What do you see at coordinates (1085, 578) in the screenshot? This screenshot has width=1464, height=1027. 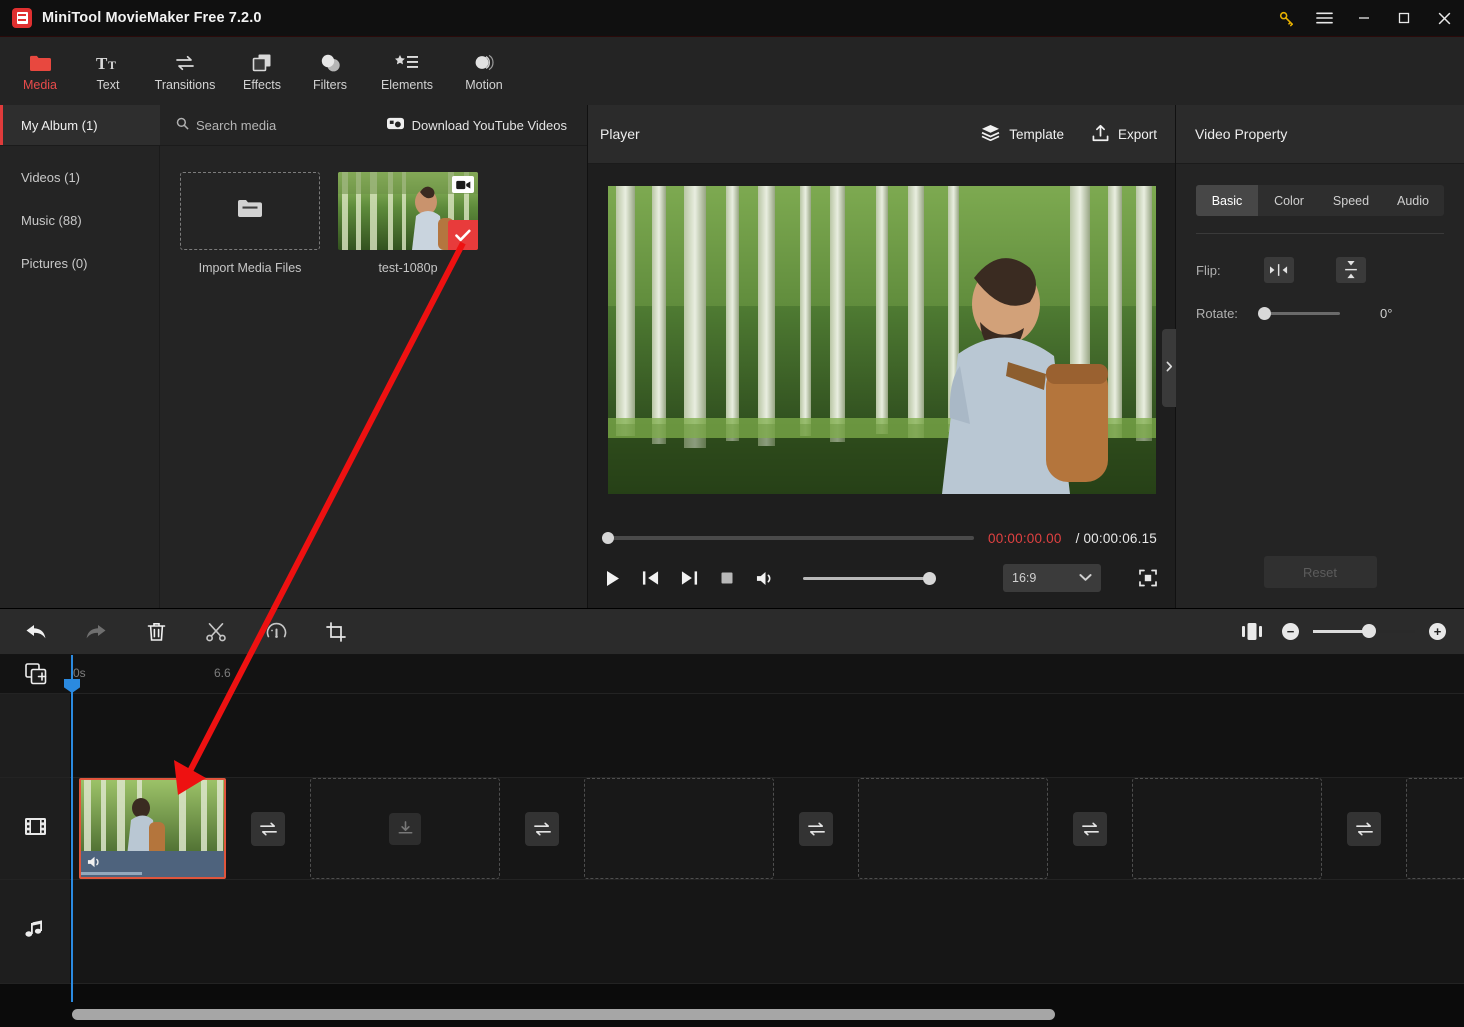 I see `chevron-down-icon` at bounding box center [1085, 578].